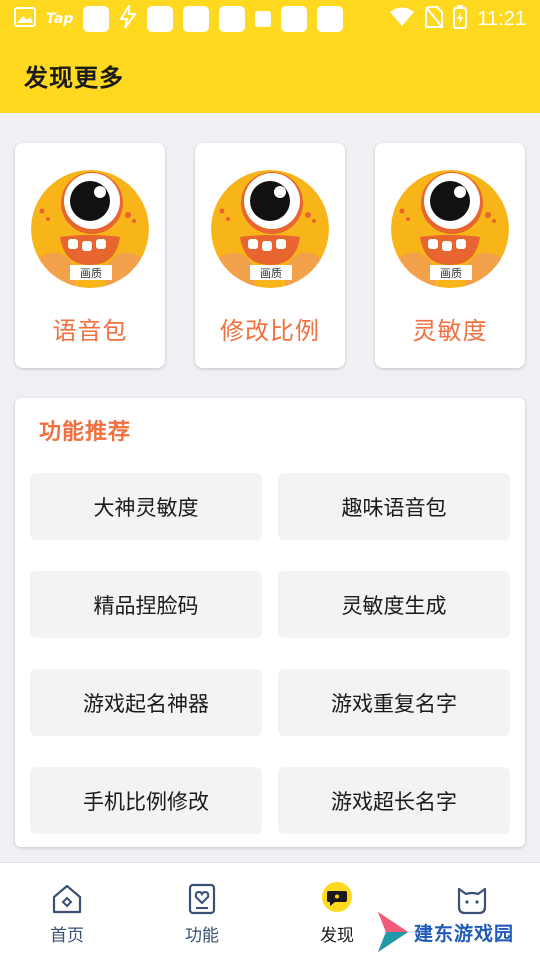 The image size is (540, 960). Describe the element at coordinates (60, 19) in the screenshot. I see `tap-notification-label: Tap` at that location.